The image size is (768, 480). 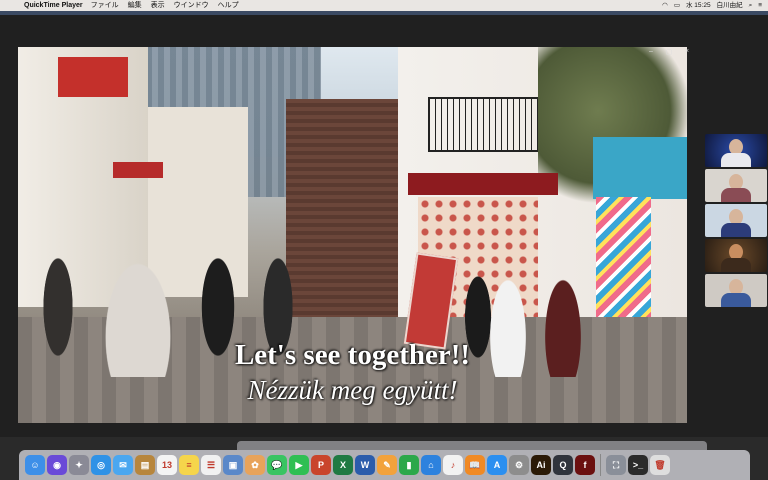 I want to click on video-shop-awning, so click(x=483, y=184).